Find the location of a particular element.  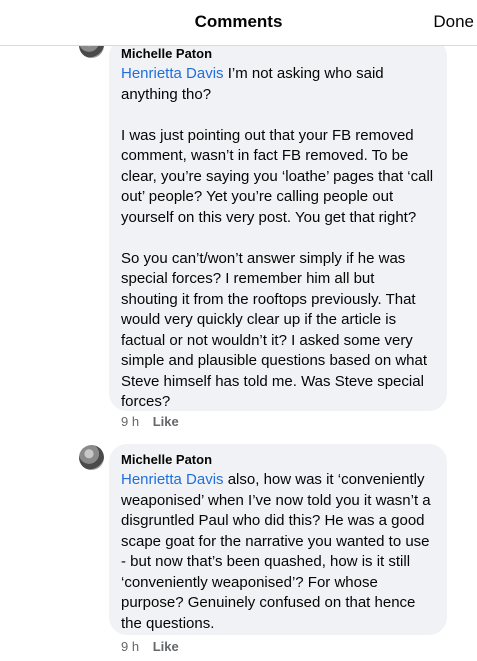

avatar is located at coordinates (91, 457).